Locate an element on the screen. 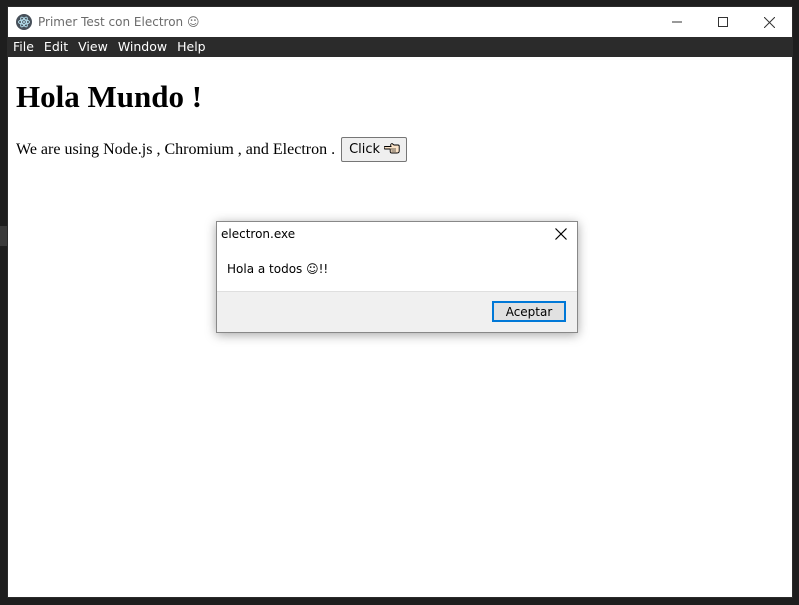 This screenshot has height=605, width=799. maximize-icon is located at coordinates (723, 22).